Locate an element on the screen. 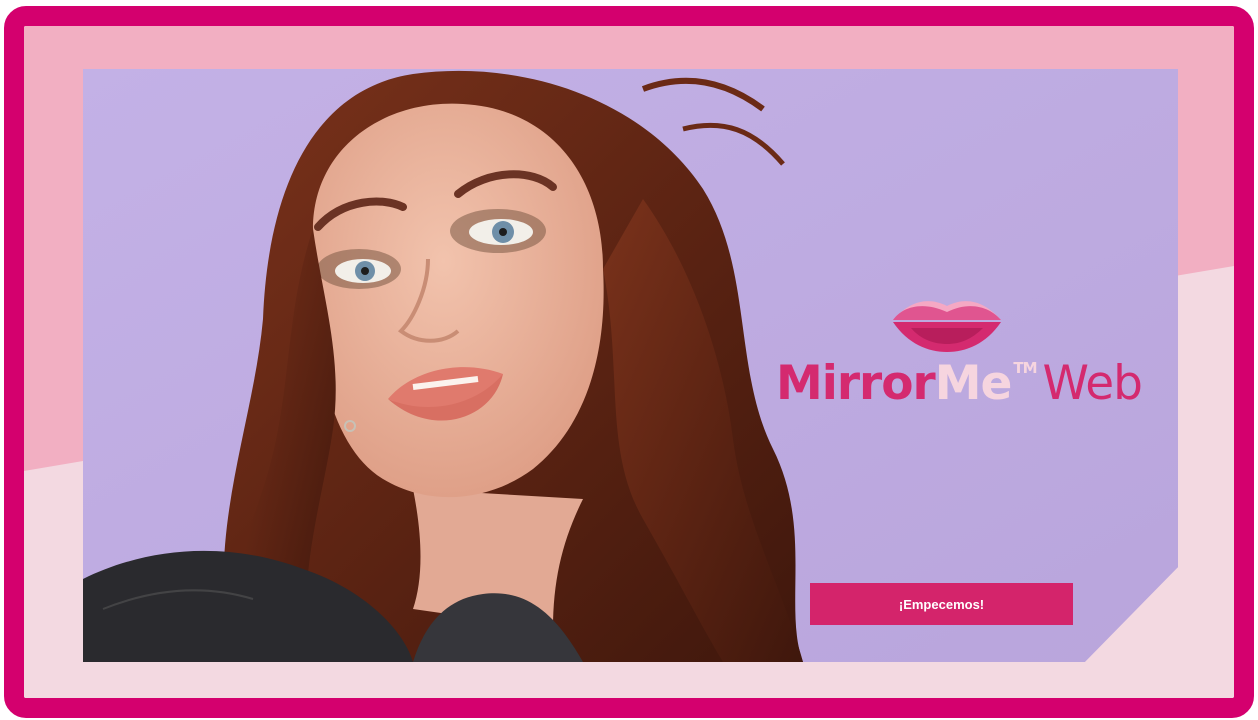  brand-wordmark: MirrorMe TM Web is located at coordinates (959, 383).